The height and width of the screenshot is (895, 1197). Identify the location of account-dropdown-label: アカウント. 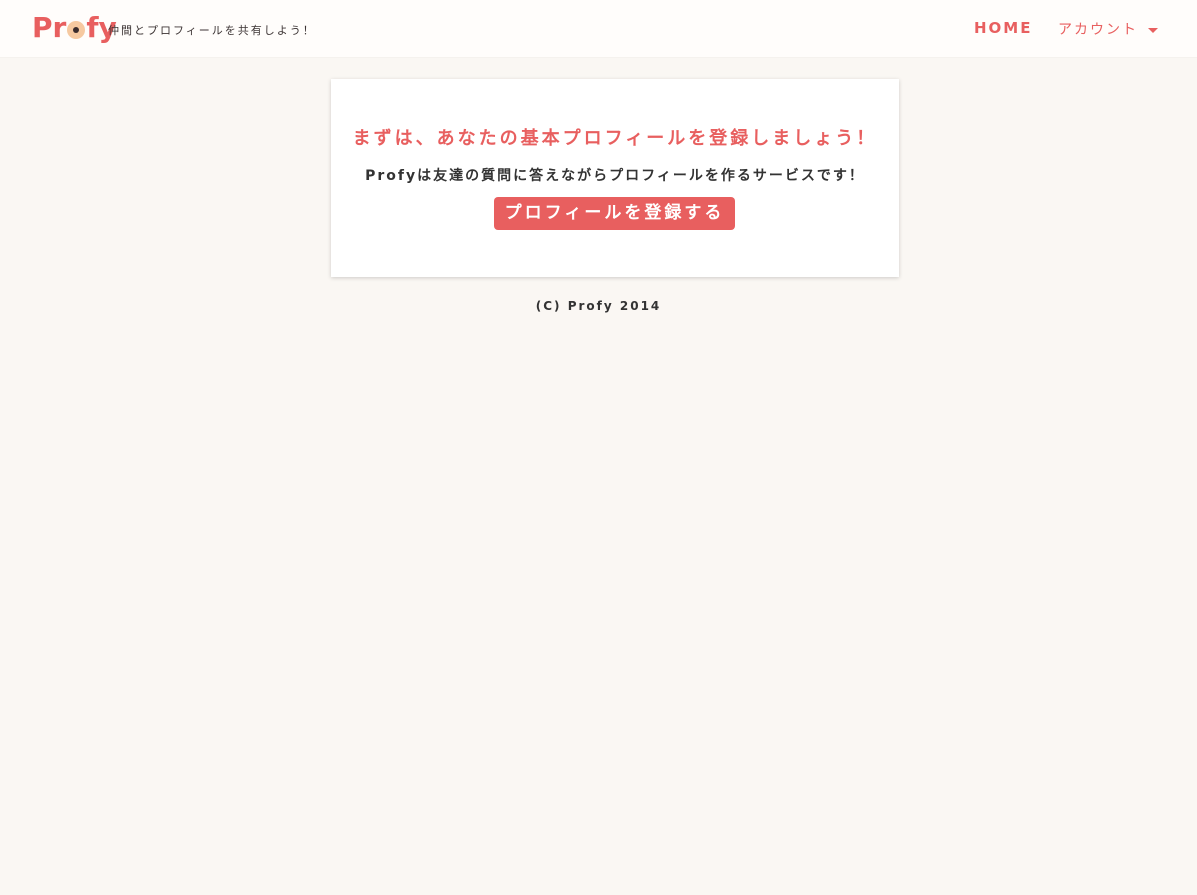
(1098, 30).